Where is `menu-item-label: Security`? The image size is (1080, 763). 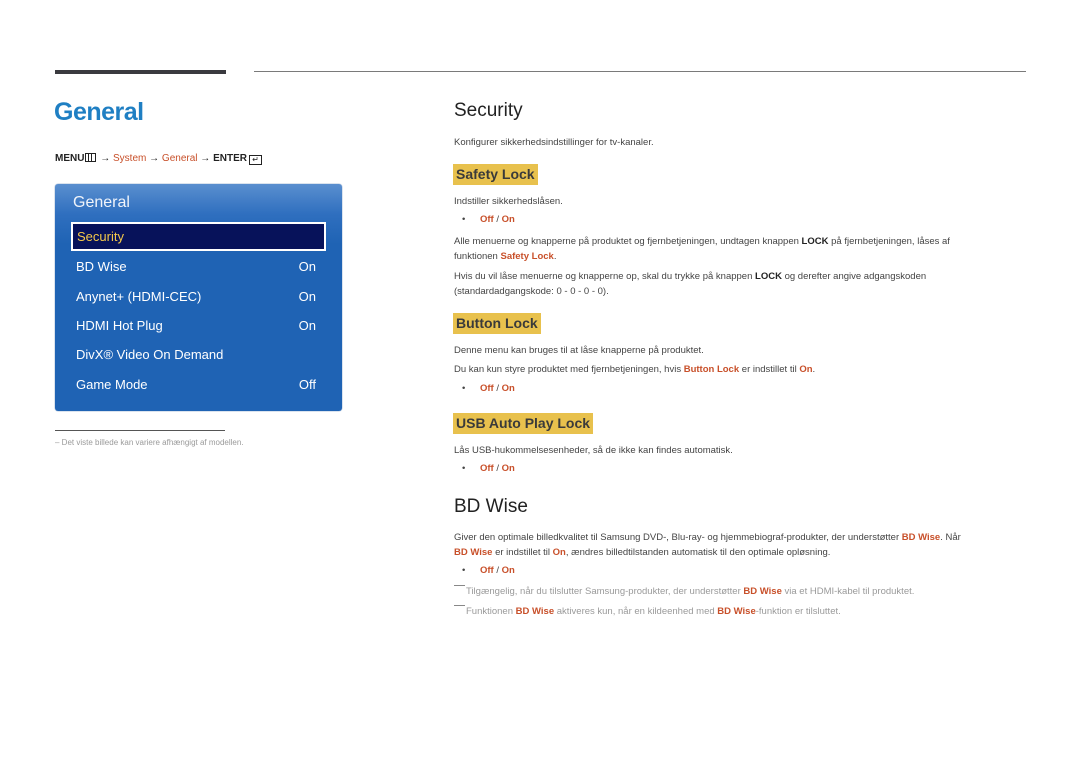
menu-item-label: Security is located at coordinates (100, 236).